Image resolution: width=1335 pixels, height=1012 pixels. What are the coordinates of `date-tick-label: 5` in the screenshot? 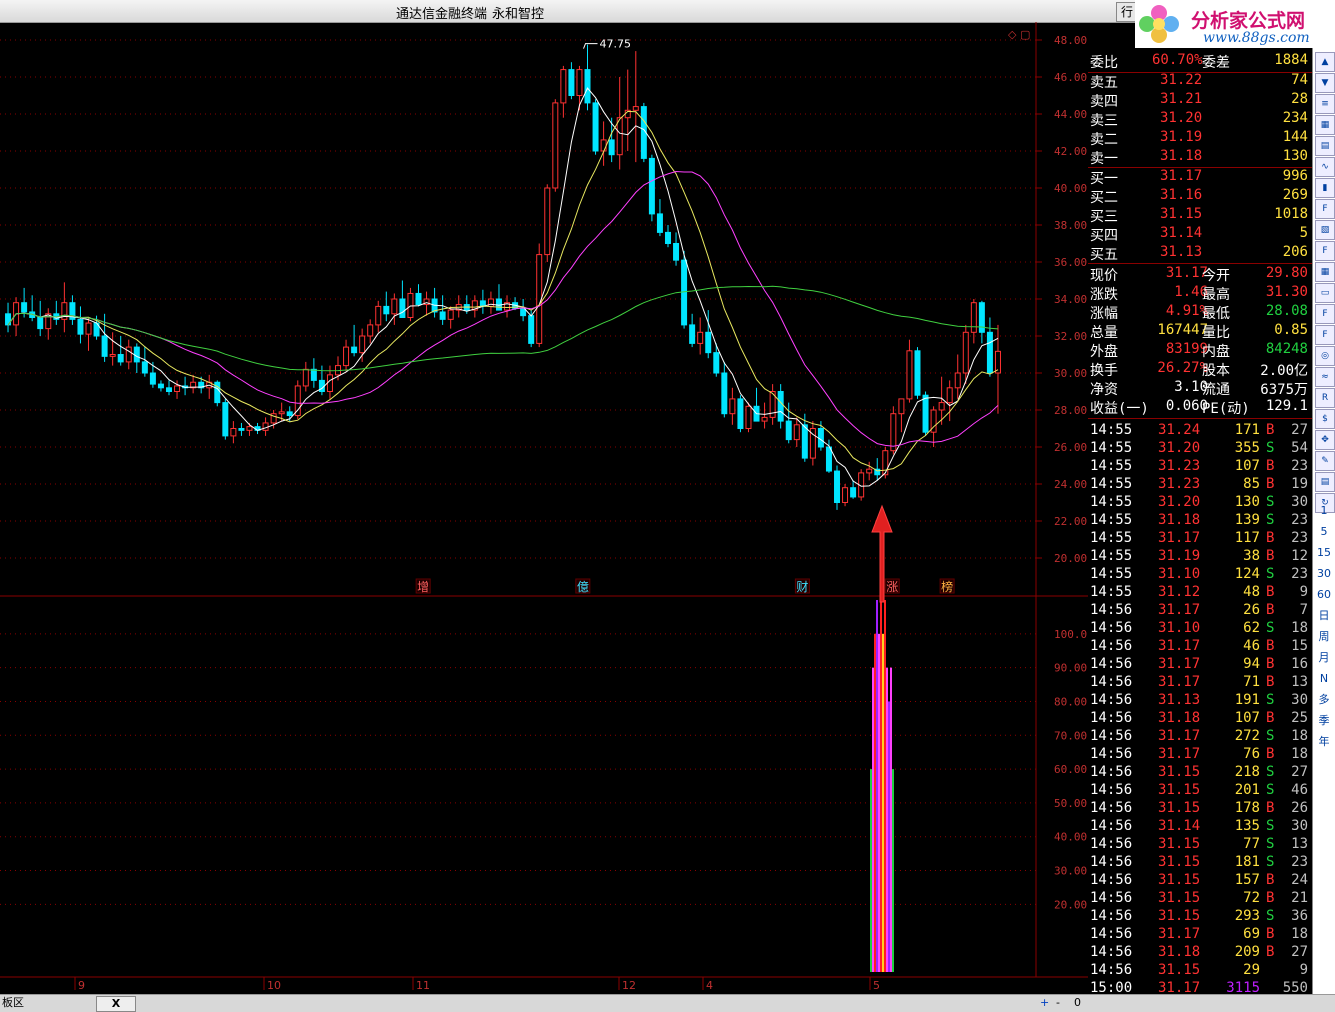 It's located at (876, 985).